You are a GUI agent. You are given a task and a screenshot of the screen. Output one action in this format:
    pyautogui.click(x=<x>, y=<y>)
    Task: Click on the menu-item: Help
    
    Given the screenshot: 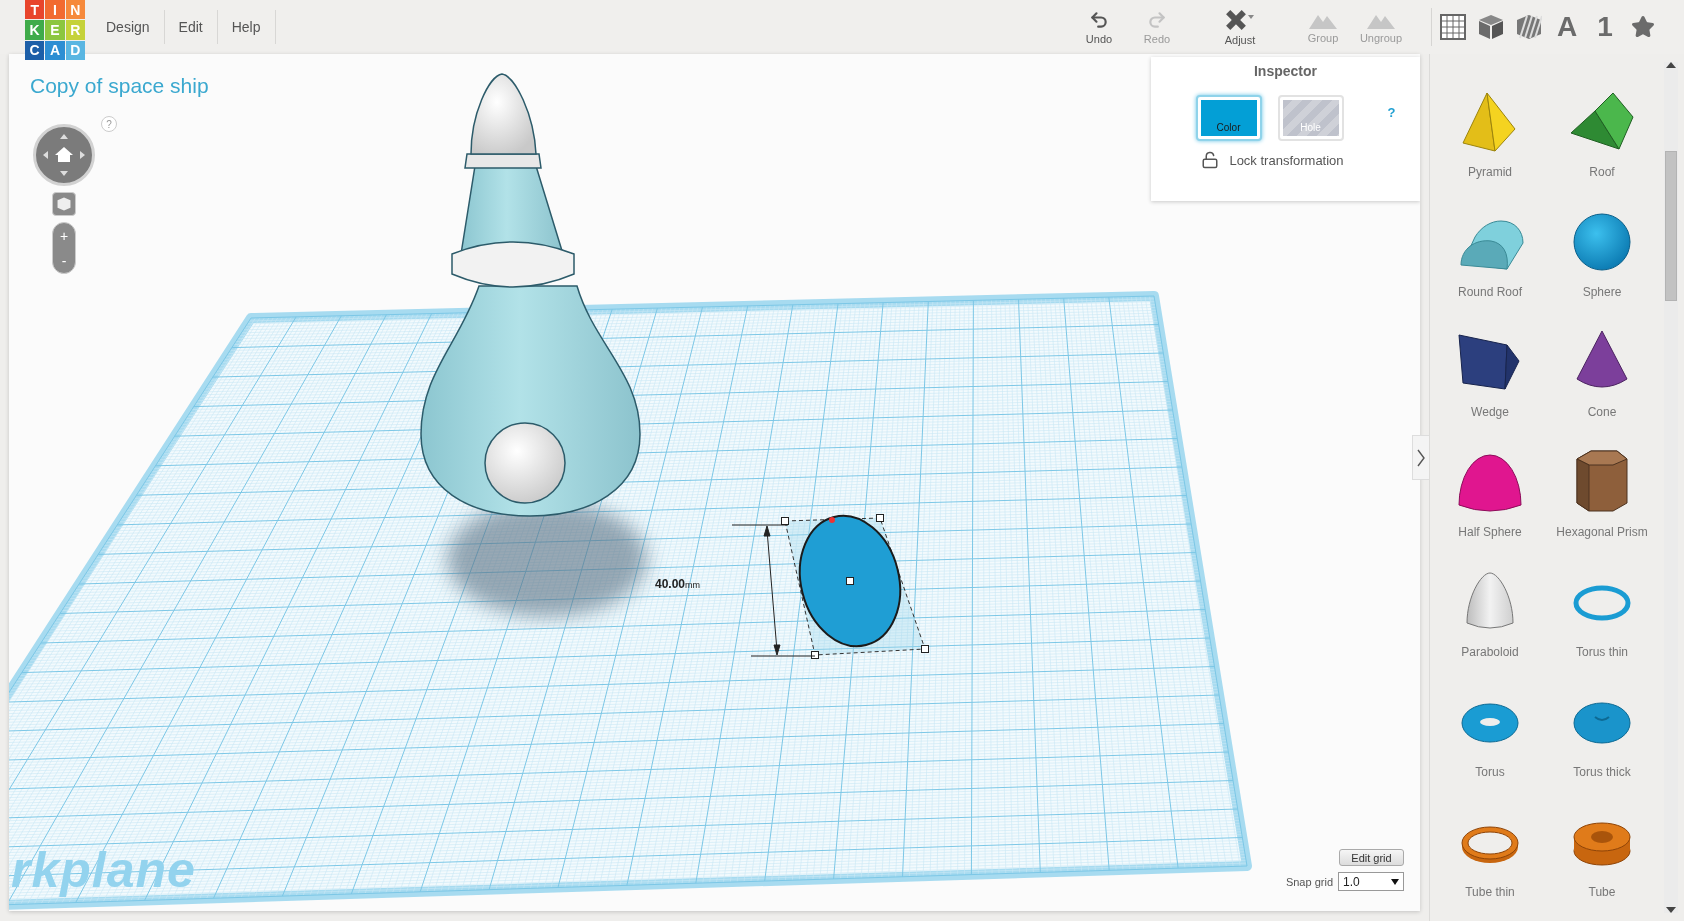 What is the action you would take?
    pyautogui.click(x=246, y=27)
    